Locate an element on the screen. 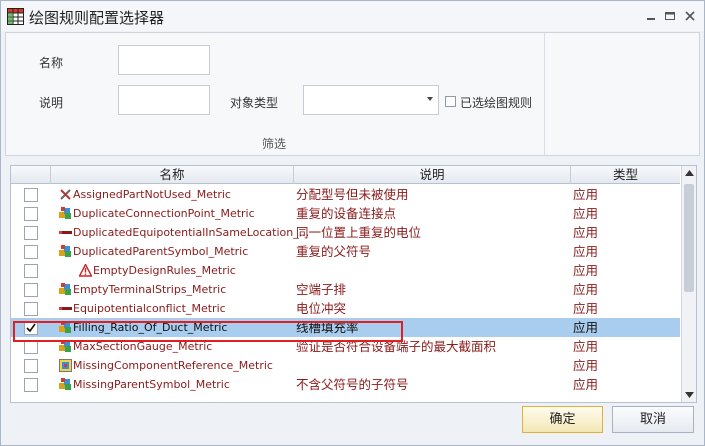  minimize-icon is located at coordinates (651, 16).